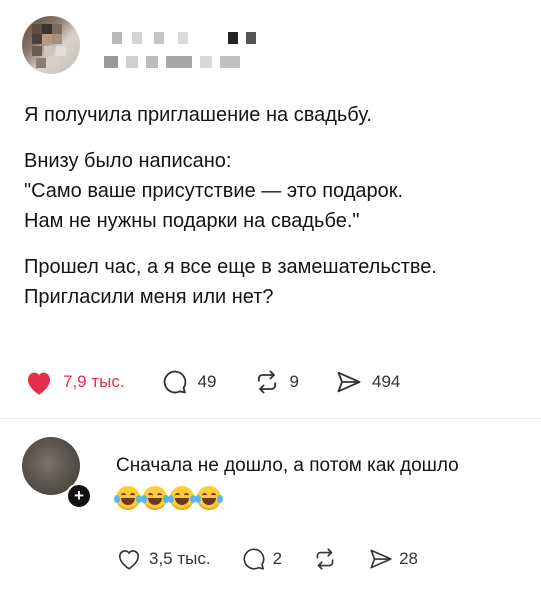 This screenshot has width=541, height=600. What do you see at coordinates (79, 496) in the screenshot?
I see `follow-plus-icon: +` at bounding box center [79, 496].